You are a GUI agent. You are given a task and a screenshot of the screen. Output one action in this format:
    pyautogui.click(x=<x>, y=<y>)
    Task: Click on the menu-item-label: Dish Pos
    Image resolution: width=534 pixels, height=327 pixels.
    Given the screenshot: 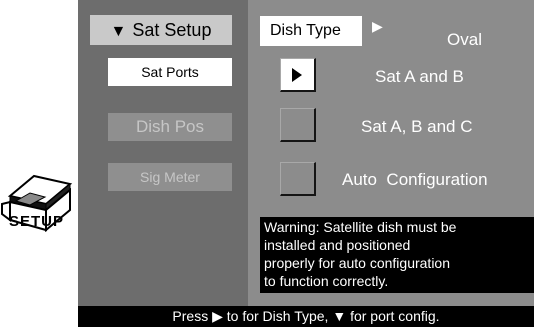 What is the action you would take?
    pyautogui.click(x=170, y=126)
    